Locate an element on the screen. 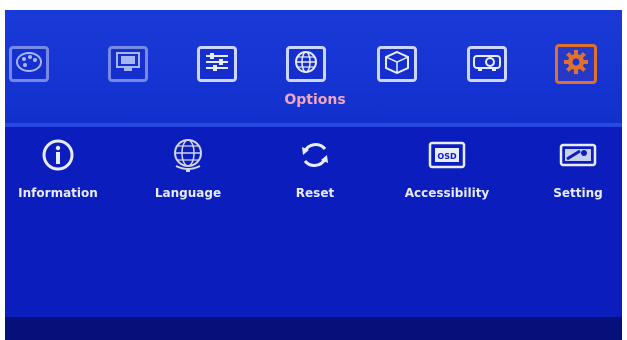 The width and height of the screenshot is (627, 340). palette-icon is located at coordinates (29, 64).